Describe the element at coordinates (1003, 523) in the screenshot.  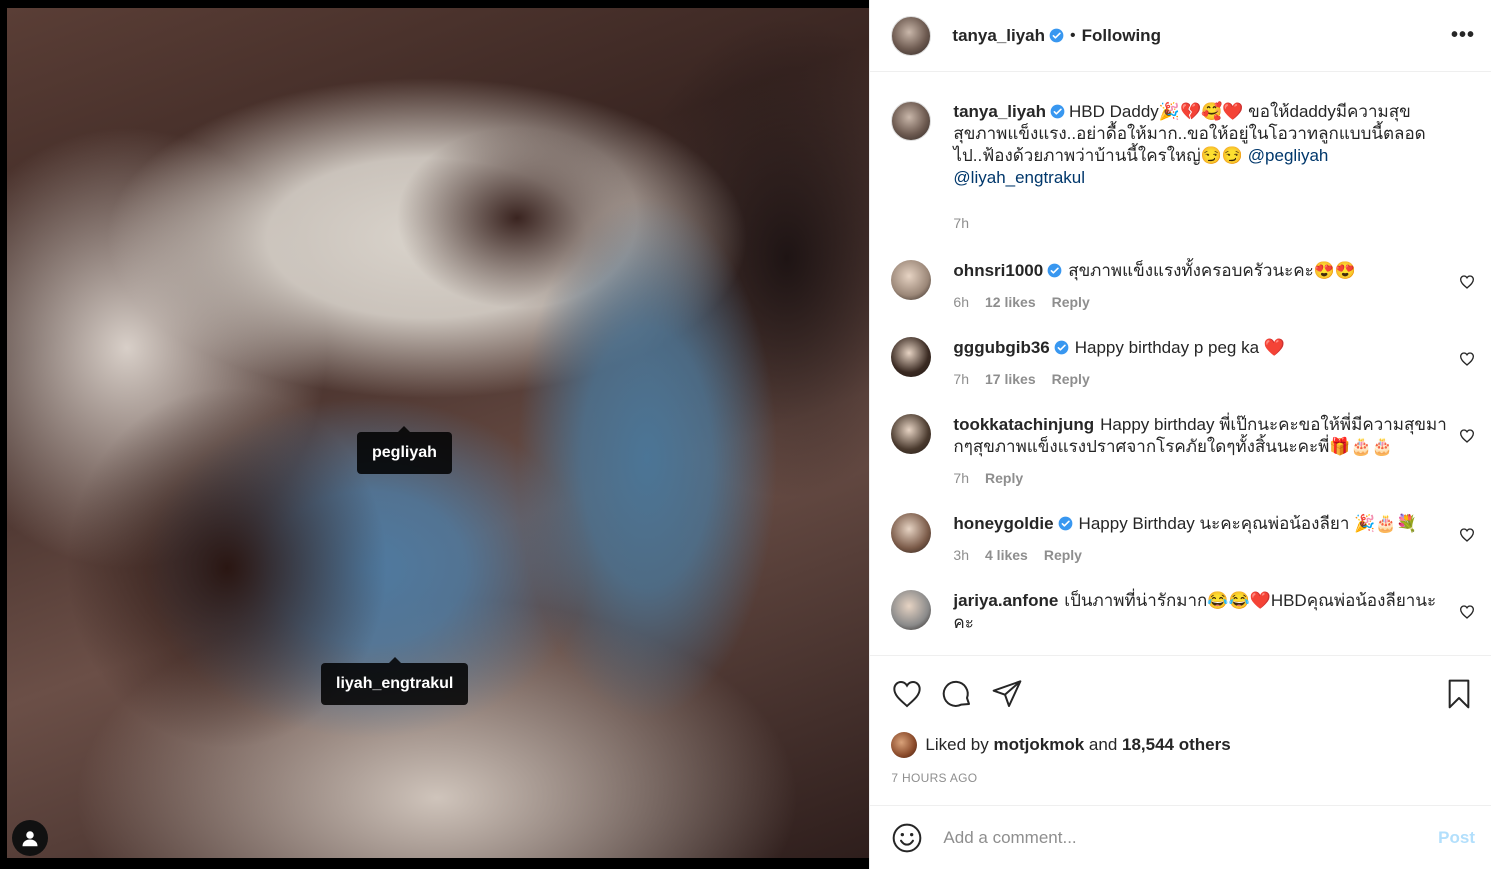
I see `comment-username: honeygoldie` at that location.